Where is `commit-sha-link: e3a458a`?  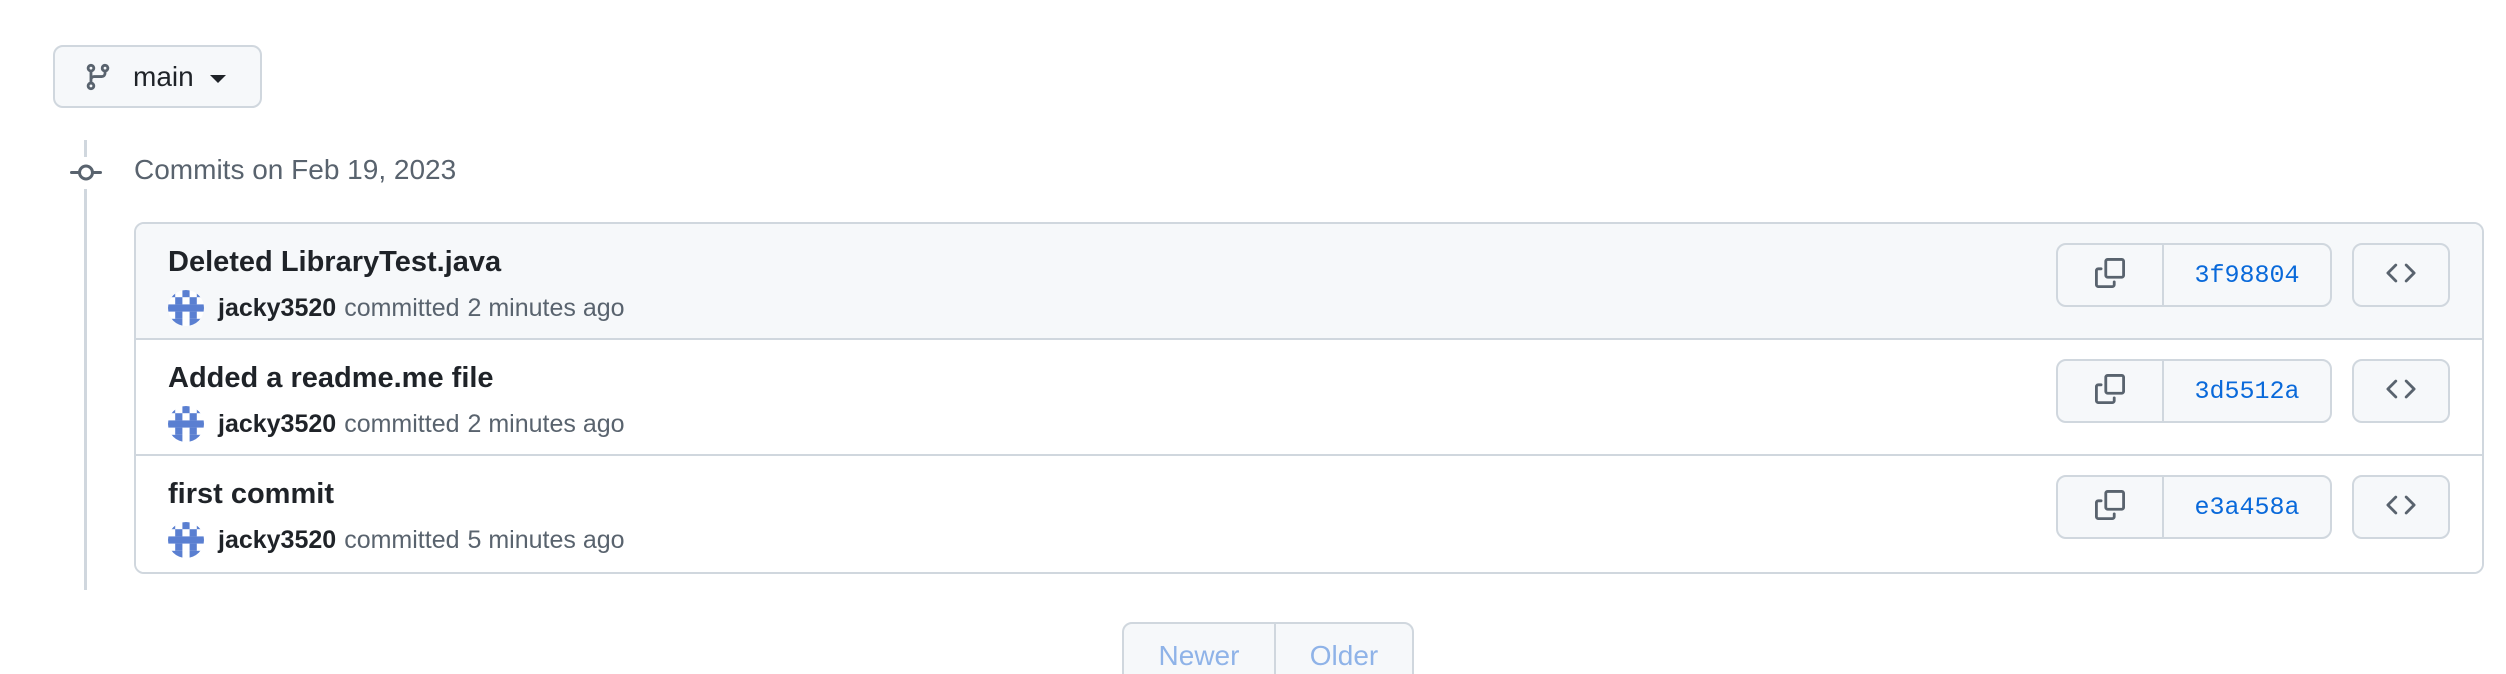 commit-sha-link: e3a458a is located at coordinates (2247, 507).